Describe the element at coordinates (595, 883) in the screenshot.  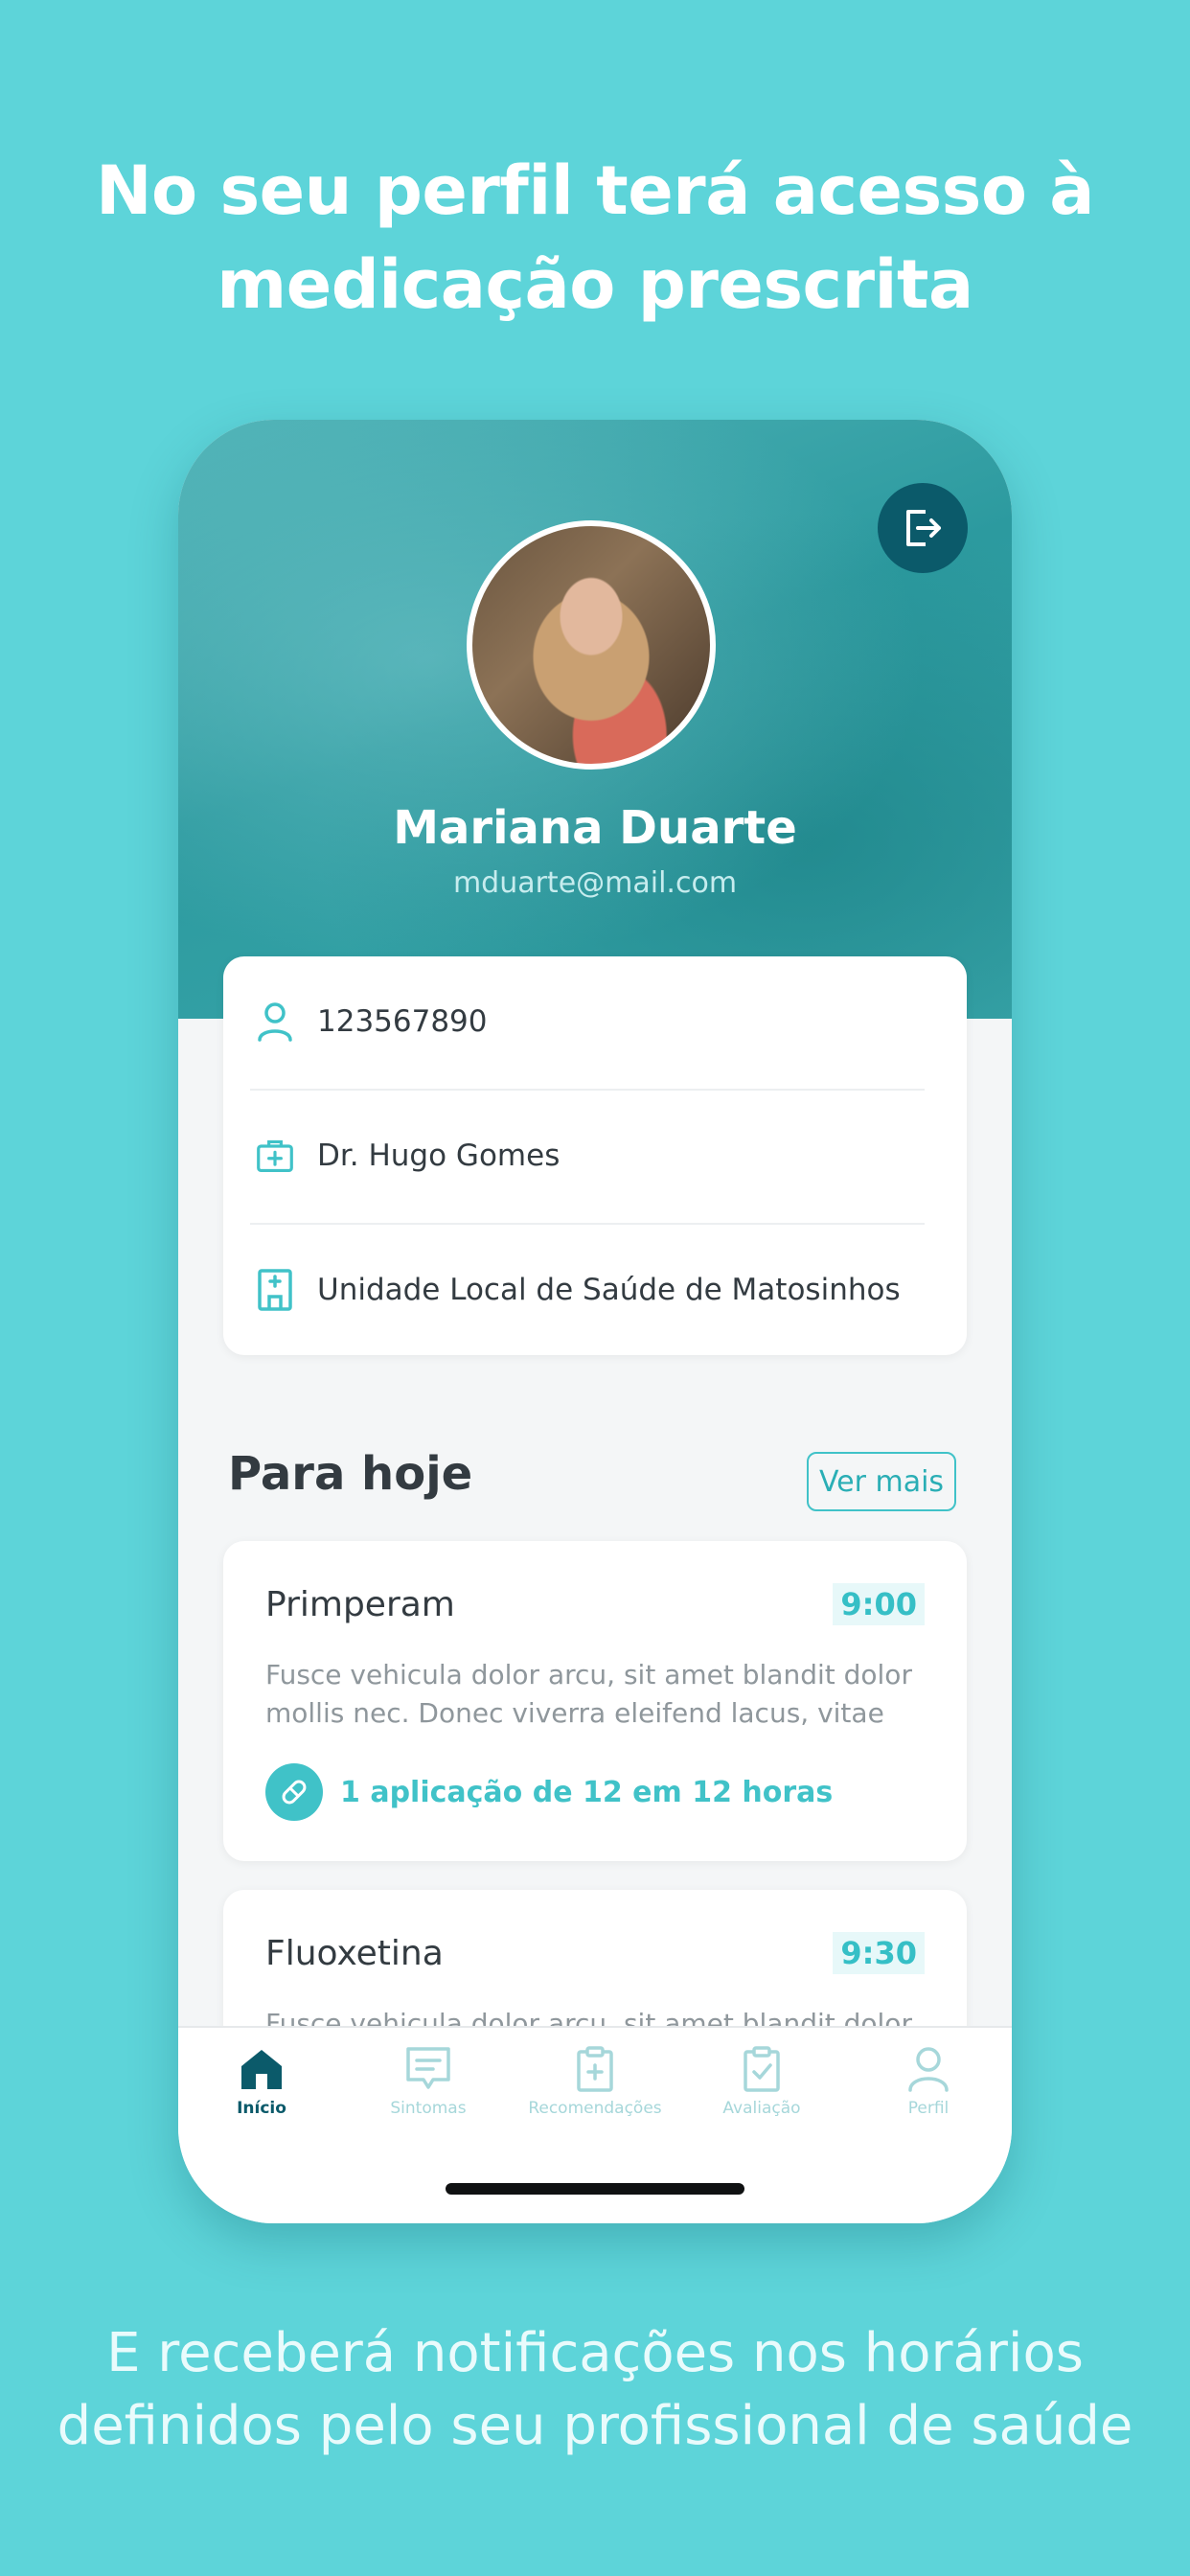
I see `profile-email: mduarte@mail.com` at that location.